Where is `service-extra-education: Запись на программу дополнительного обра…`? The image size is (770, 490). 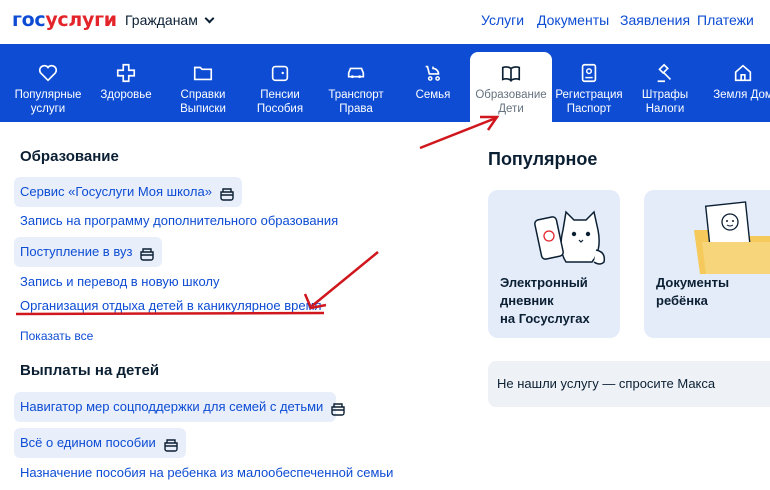 service-extra-education: Запись на программу дополнительного обра… is located at coordinates (179, 221).